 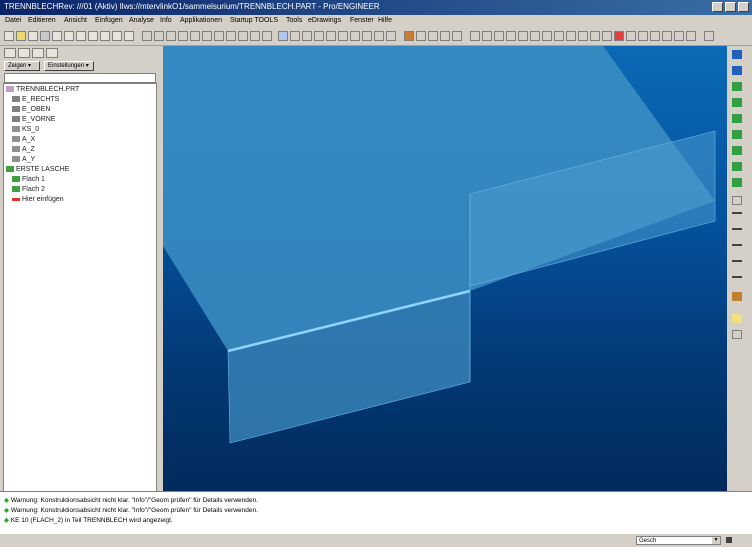 I want to click on undo-icon, so click(x=147, y=36).